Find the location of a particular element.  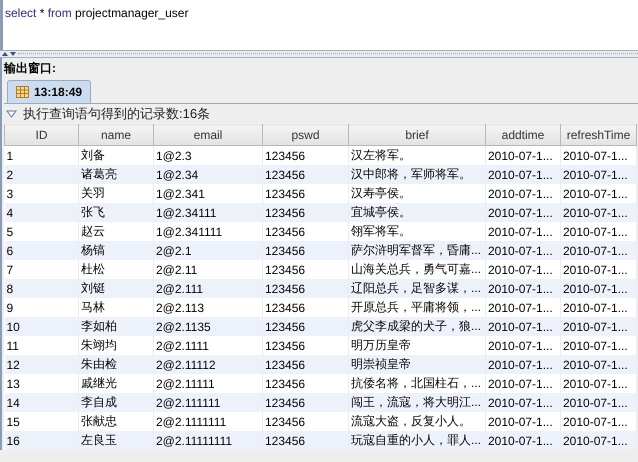

table-cell: 诸葛亮 is located at coordinates (116, 174).